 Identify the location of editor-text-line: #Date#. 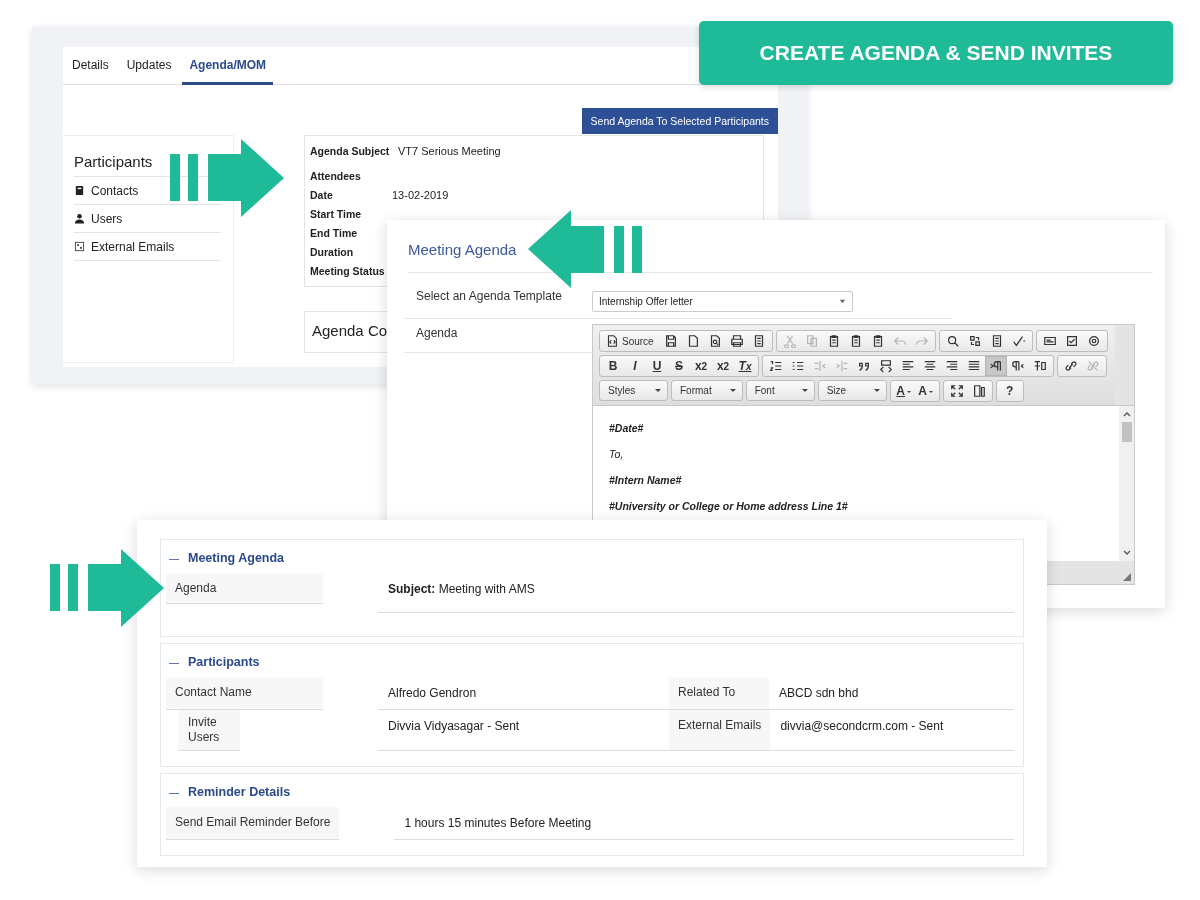
(627, 429).